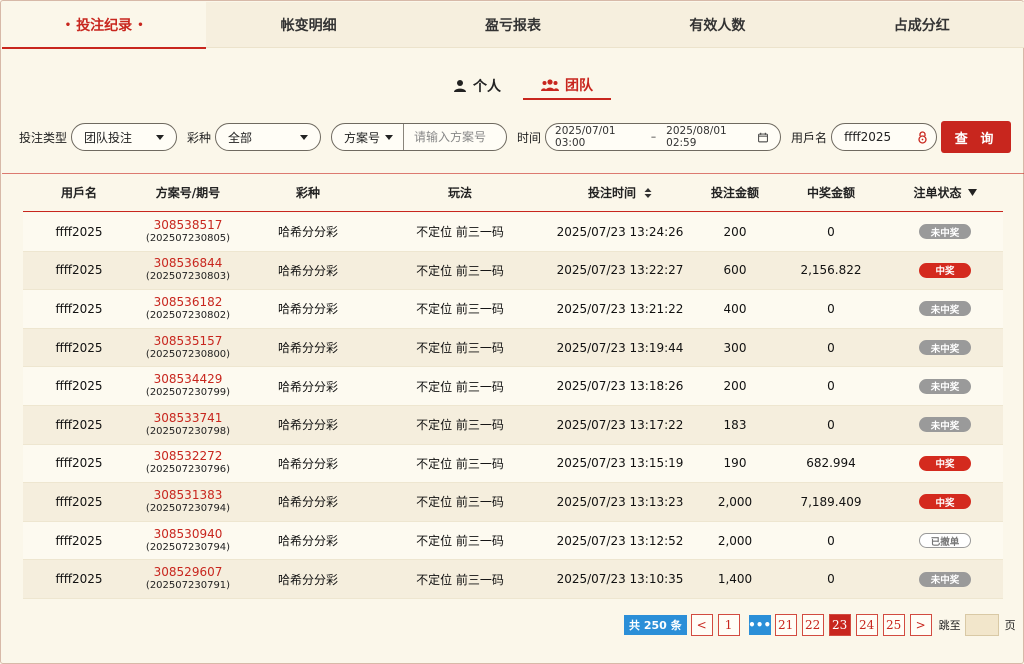 This screenshot has height=664, width=1024. I want to click on status-badge: 已撤单, so click(945, 541).